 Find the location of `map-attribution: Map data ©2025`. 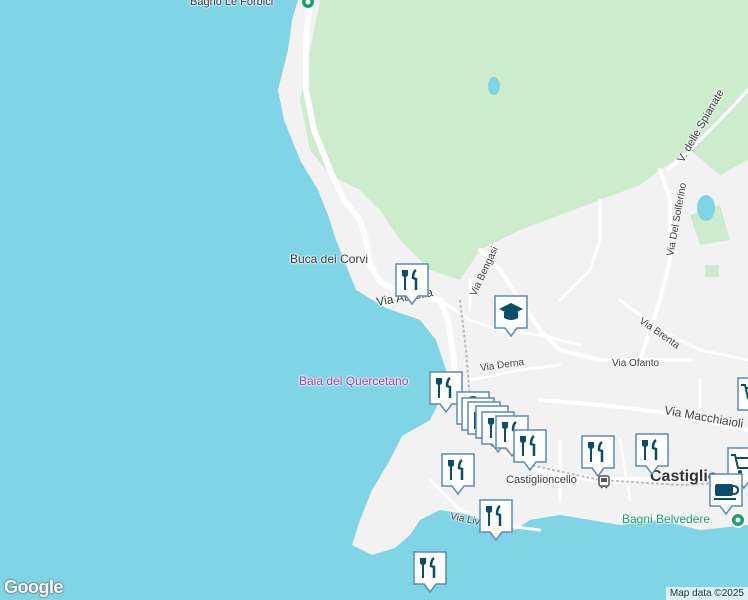

map-attribution: Map data ©2025 is located at coordinates (706, 593).